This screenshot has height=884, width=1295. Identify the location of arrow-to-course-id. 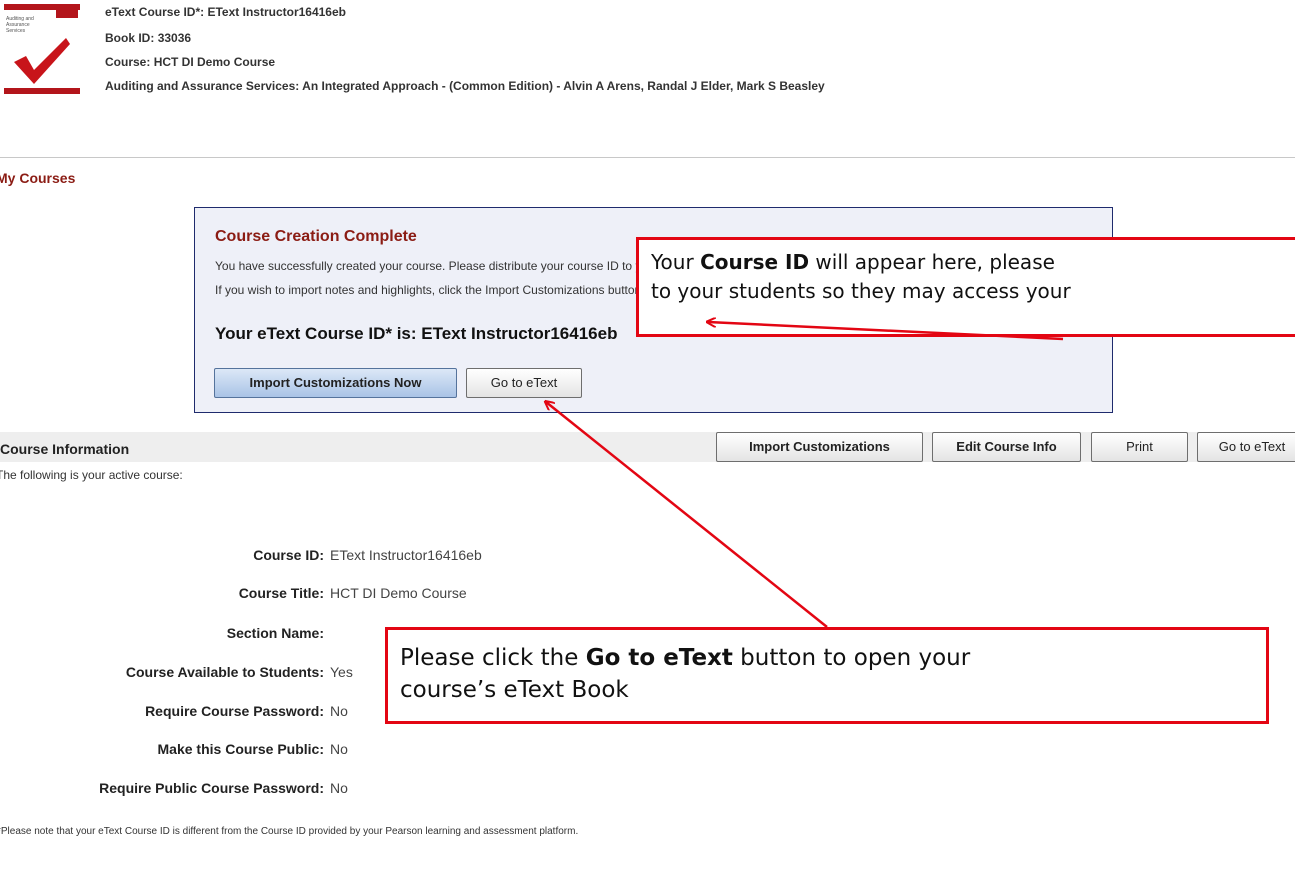
(886, 331).